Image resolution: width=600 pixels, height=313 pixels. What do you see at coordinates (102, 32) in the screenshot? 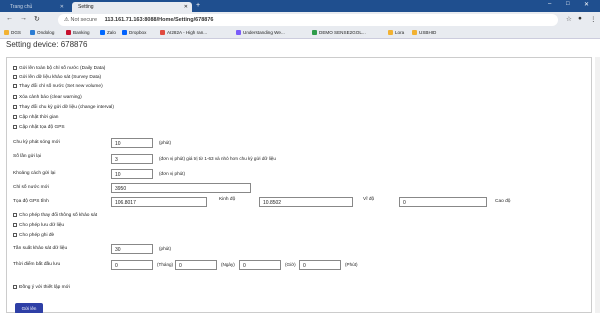
I see `zalo-icon` at bounding box center [102, 32].